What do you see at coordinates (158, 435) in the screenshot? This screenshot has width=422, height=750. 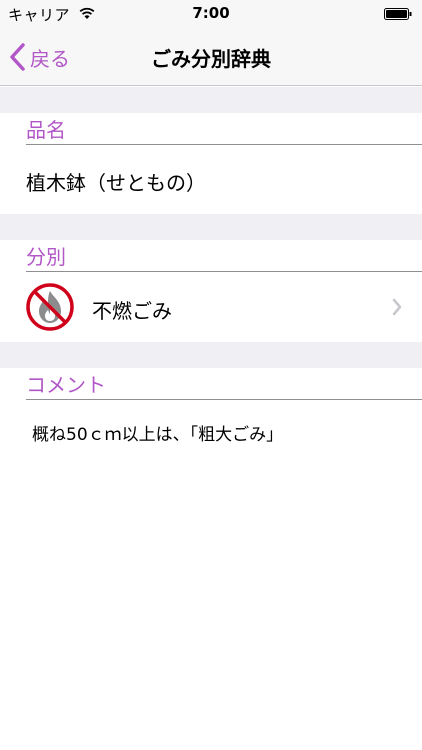 I see `comment-value: 概ね50ｃｍ以上は、「粗大ごみ」` at bounding box center [158, 435].